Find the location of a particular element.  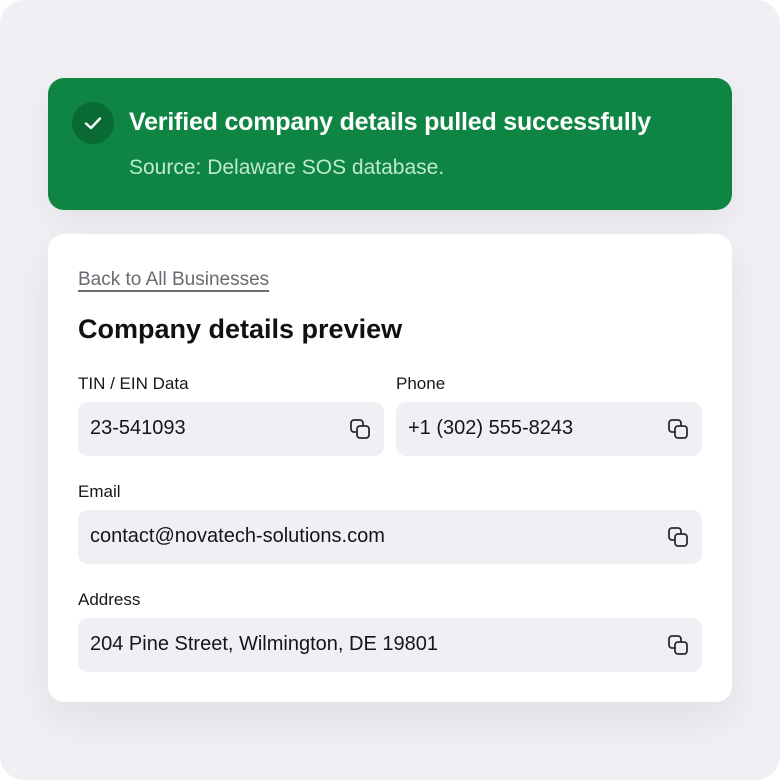

address-field: 204 Pine Street, Wilmington, DE 19801 is located at coordinates (390, 645).